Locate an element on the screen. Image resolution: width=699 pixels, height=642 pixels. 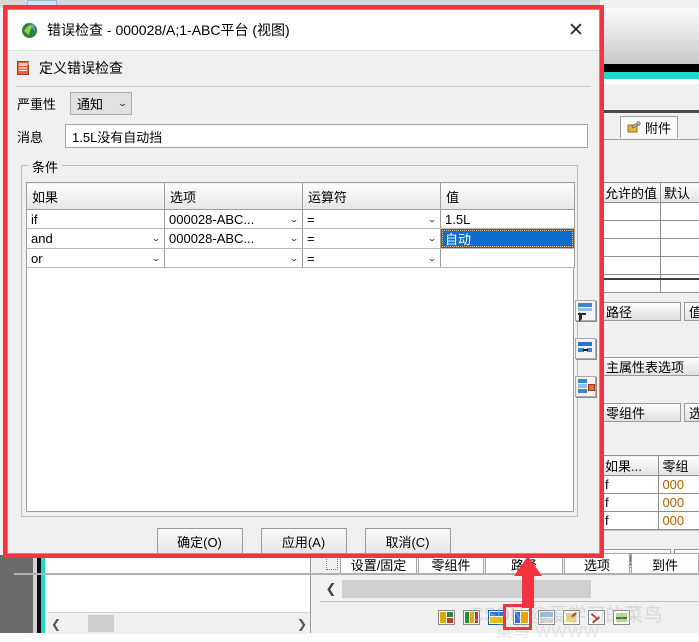
bottom-icon-toolbar is located at coordinates (568, 617).